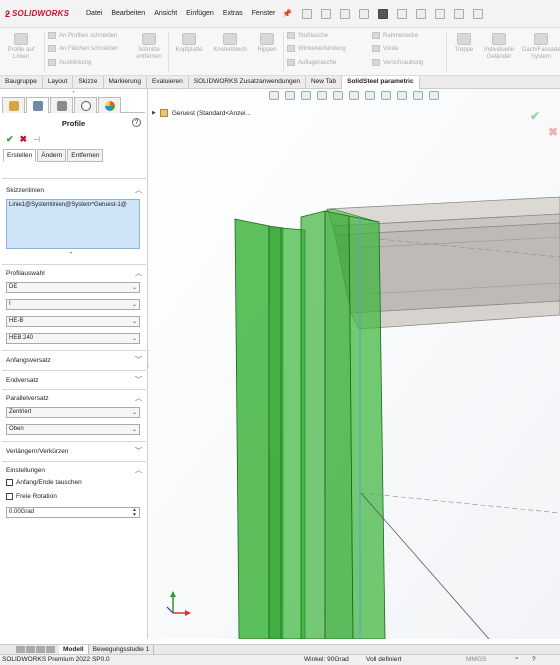  I want to click on resize-handle-icon: •, so click(71, 254).